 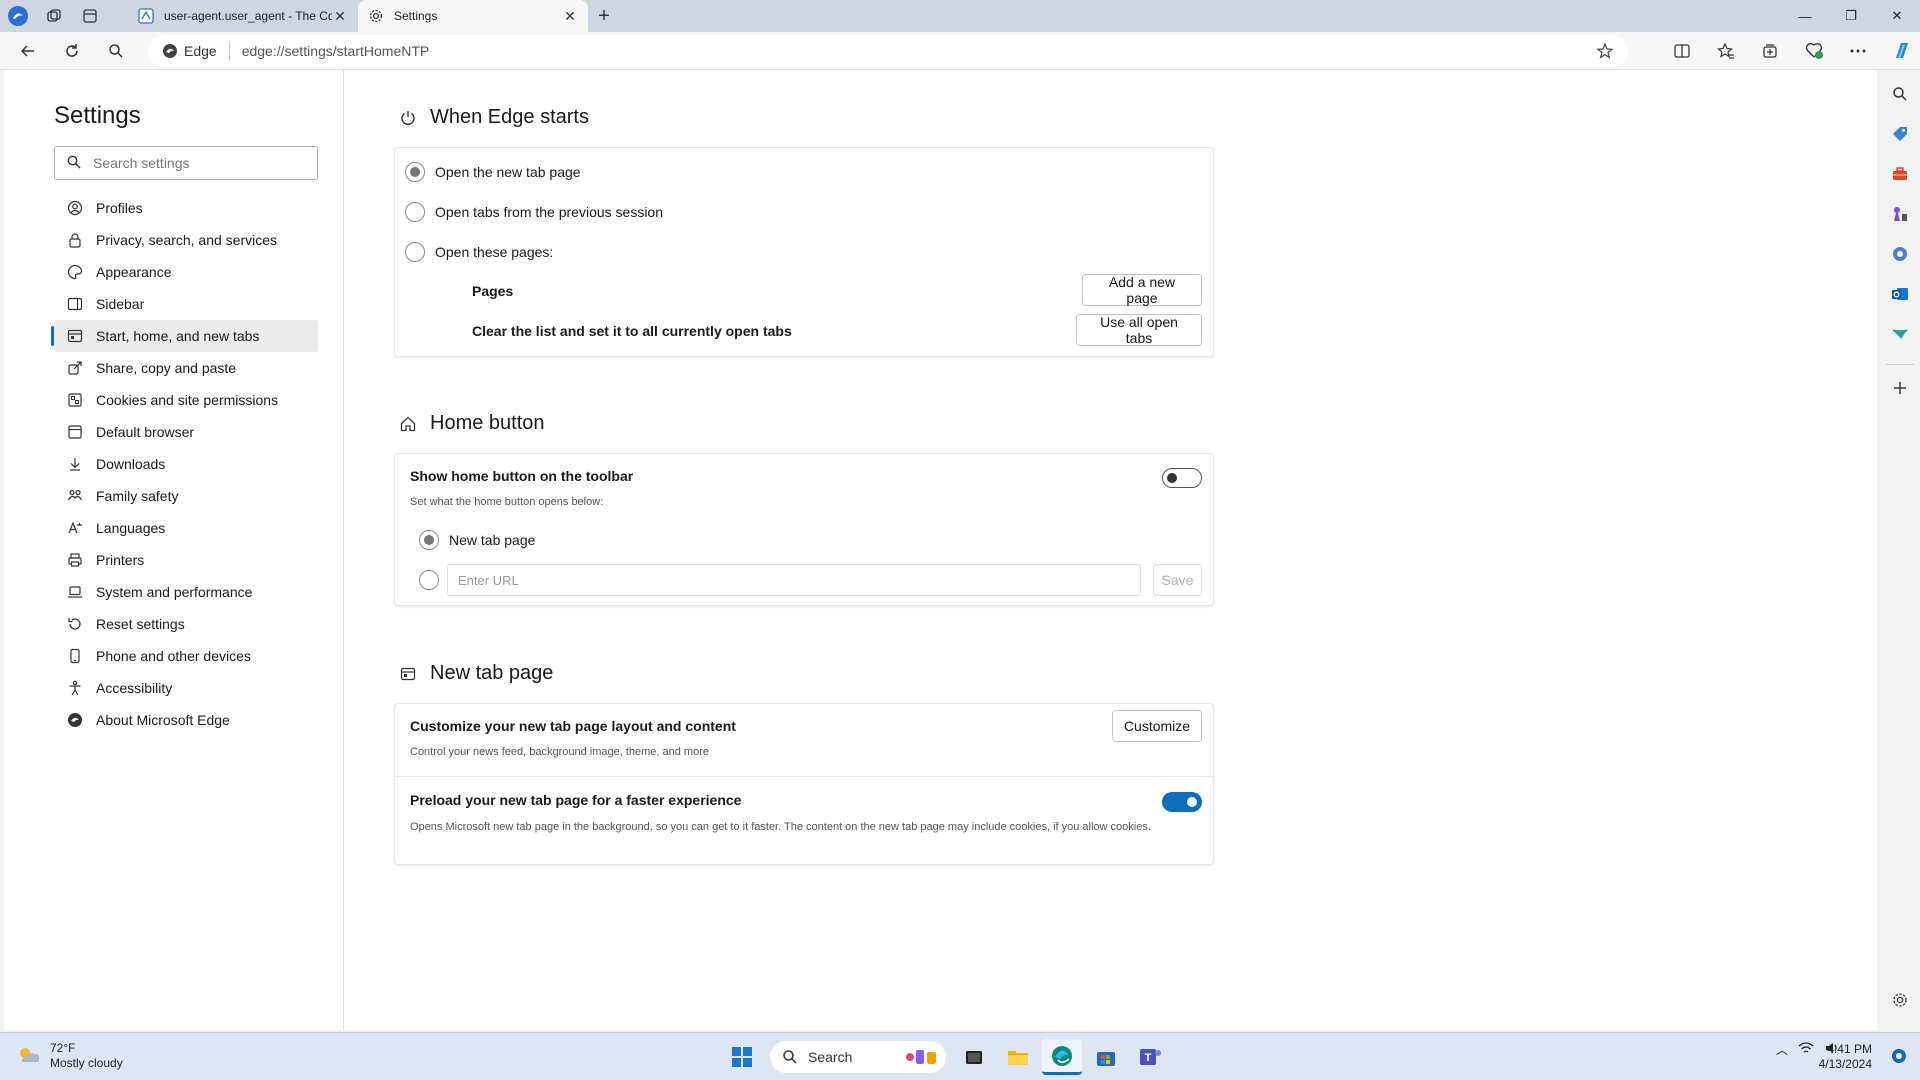 I want to click on sidebar-divider, so click(x=1900, y=364).